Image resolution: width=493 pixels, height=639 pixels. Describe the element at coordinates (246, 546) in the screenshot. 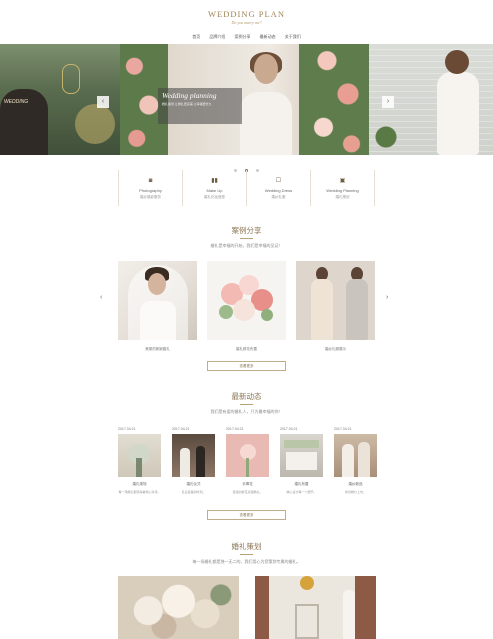

I see `planning-title: 婚礼策划` at that location.